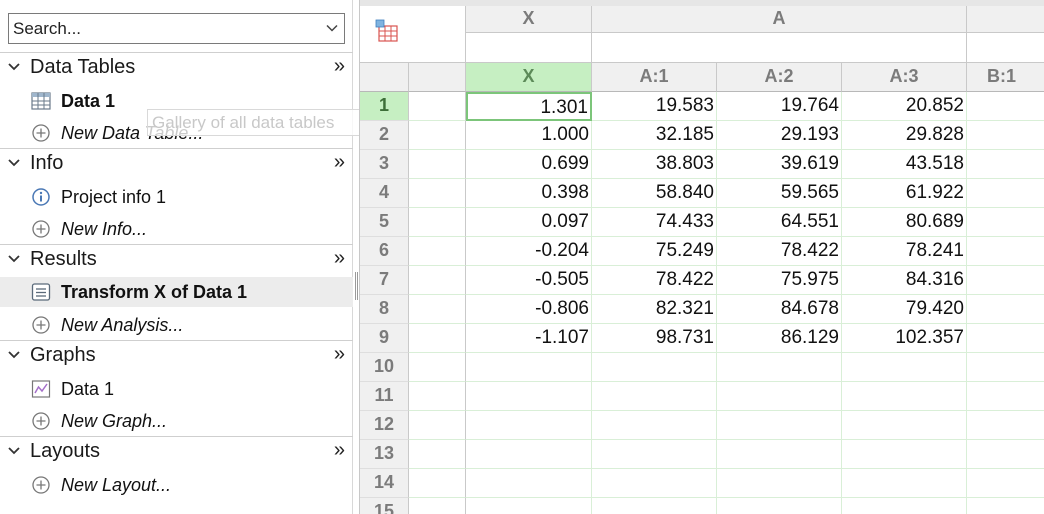 The width and height of the screenshot is (1044, 514). What do you see at coordinates (384, 338) in the screenshot?
I see `row-header: 9` at bounding box center [384, 338].